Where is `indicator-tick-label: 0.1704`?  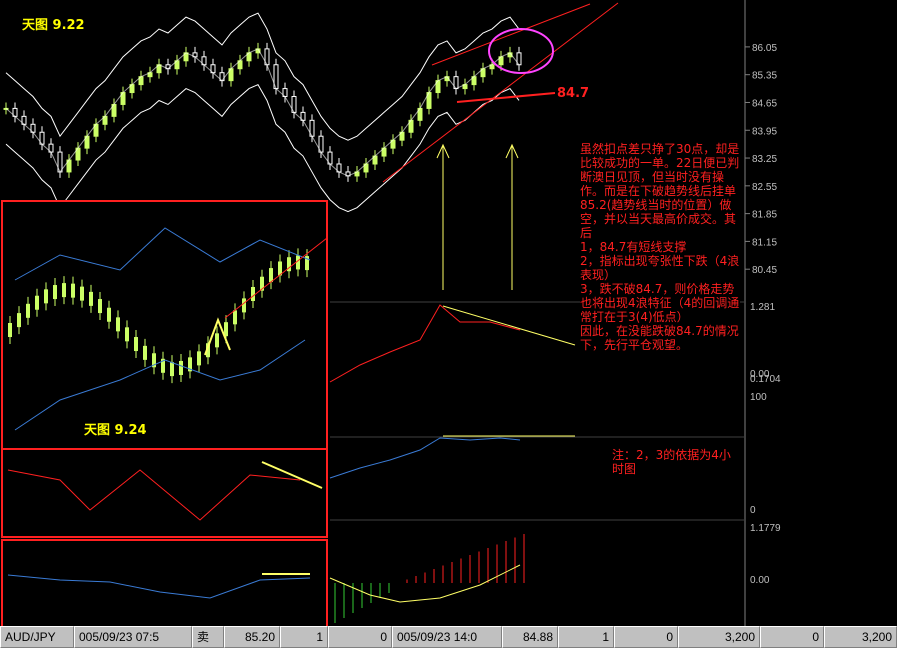
indicator-tick-label: 0.1704 is located at coordinates (765, 379).